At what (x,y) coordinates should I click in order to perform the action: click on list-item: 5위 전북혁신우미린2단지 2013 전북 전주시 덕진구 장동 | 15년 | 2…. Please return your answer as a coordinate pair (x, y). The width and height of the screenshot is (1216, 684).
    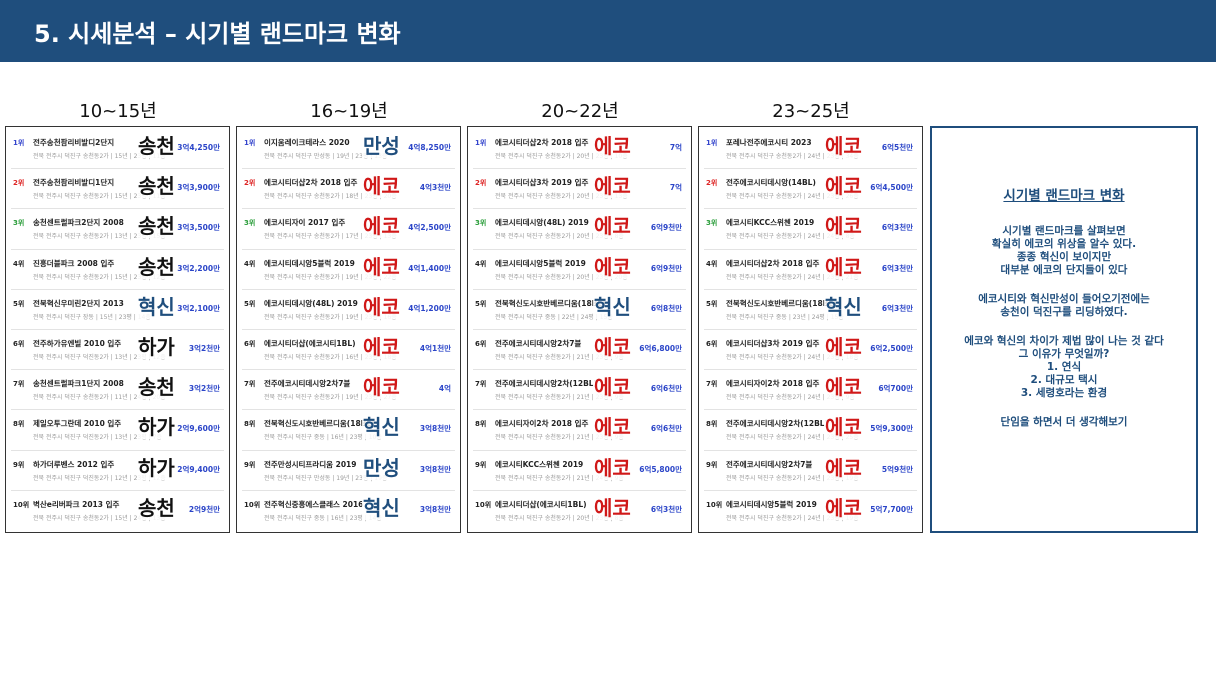
    Looking at the image, I should click on (117, 310).